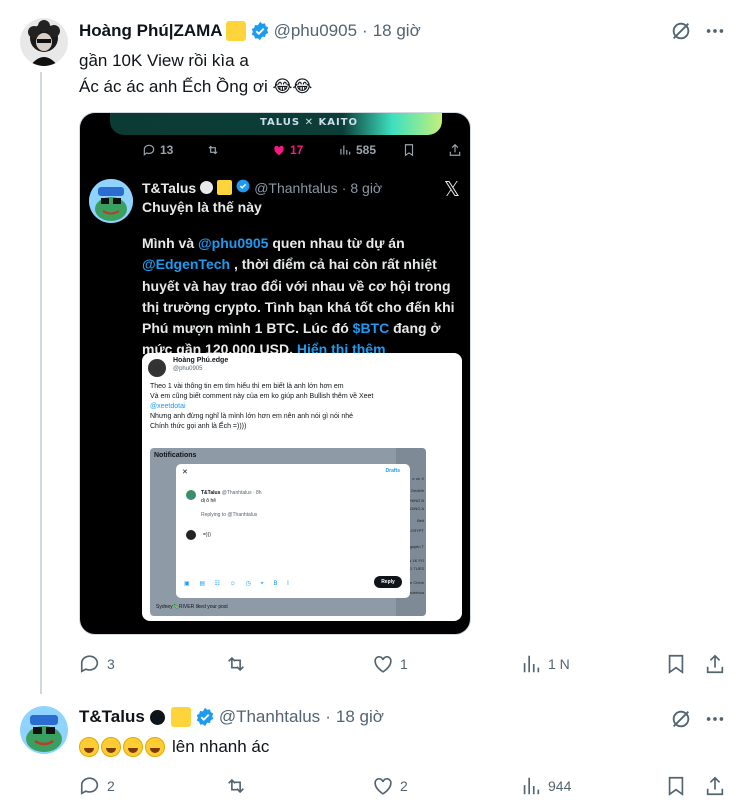 Image resolution: width=742 pixels, height=800 pixels. Describe the element at coordinates (297, 150) in the screenshot. I see `media-like-count: 17` at that location.